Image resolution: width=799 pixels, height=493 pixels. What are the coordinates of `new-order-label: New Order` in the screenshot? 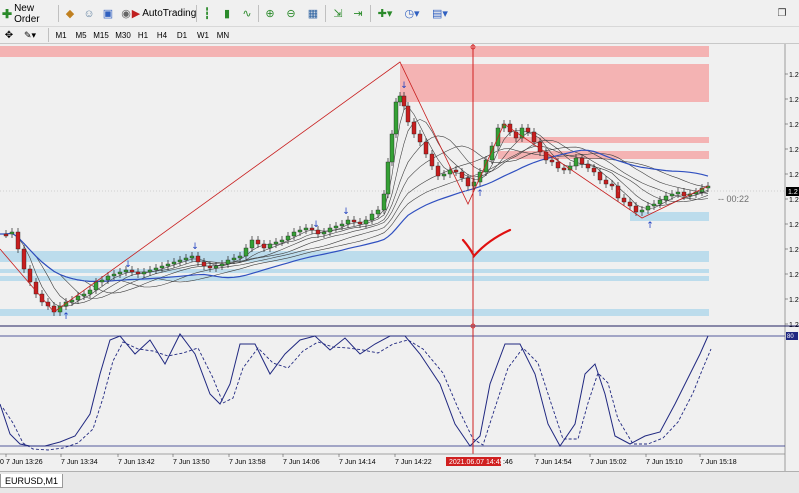 It's located at (27, 13).